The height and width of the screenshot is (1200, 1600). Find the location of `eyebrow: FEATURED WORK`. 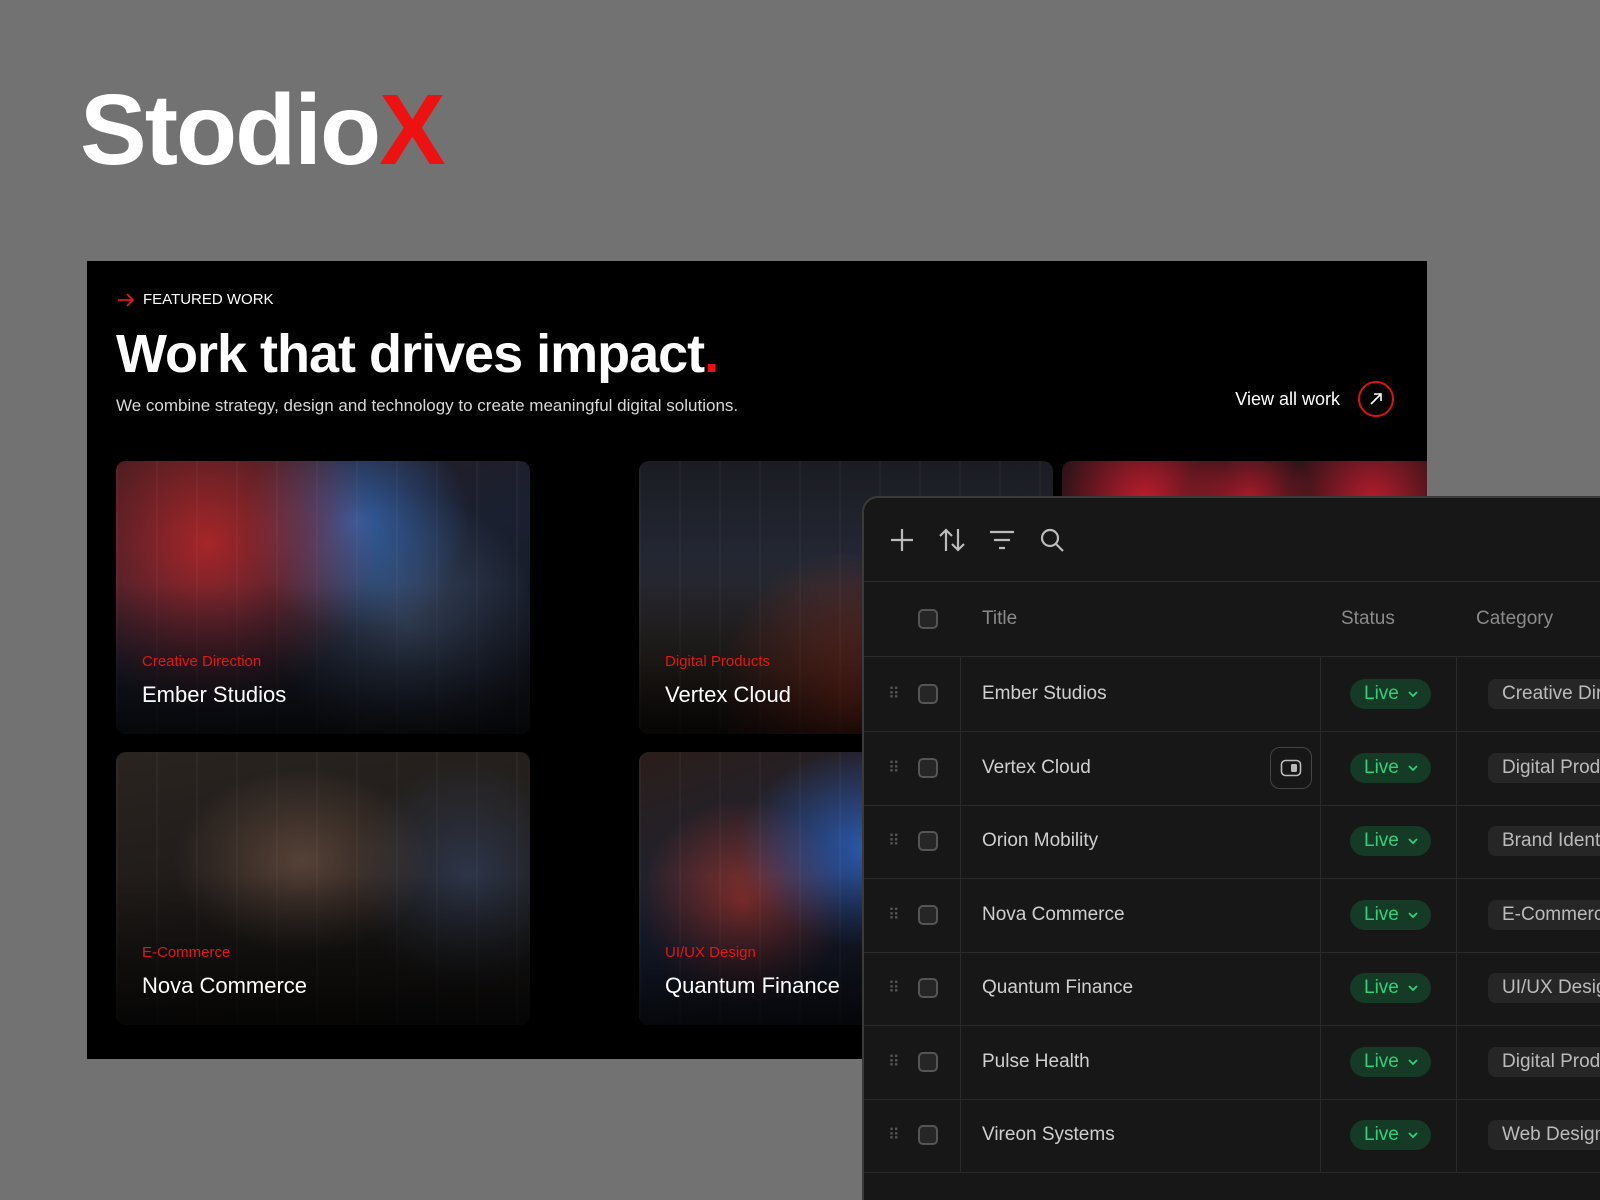

eyebrow: FEATURED WORK is located at coordinates (195, 299).